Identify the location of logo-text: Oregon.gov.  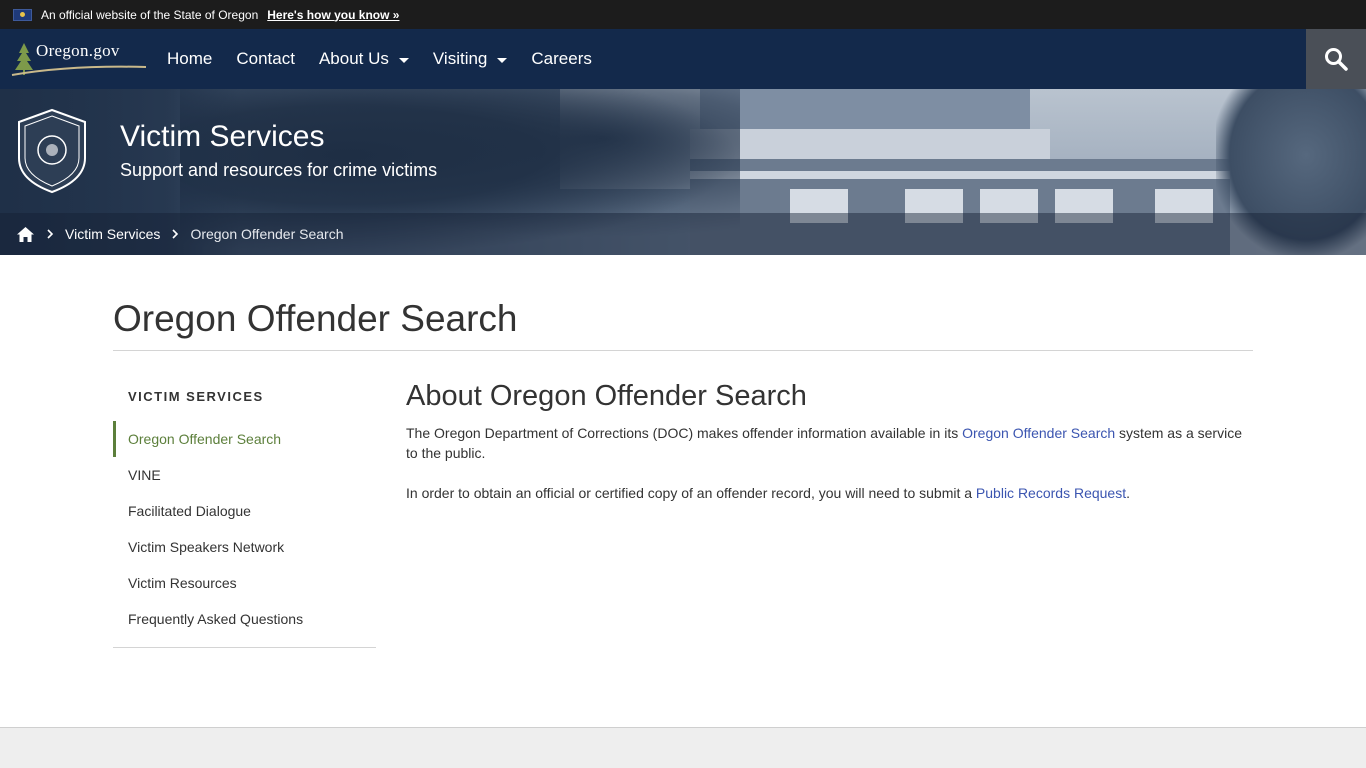
(78, 50).